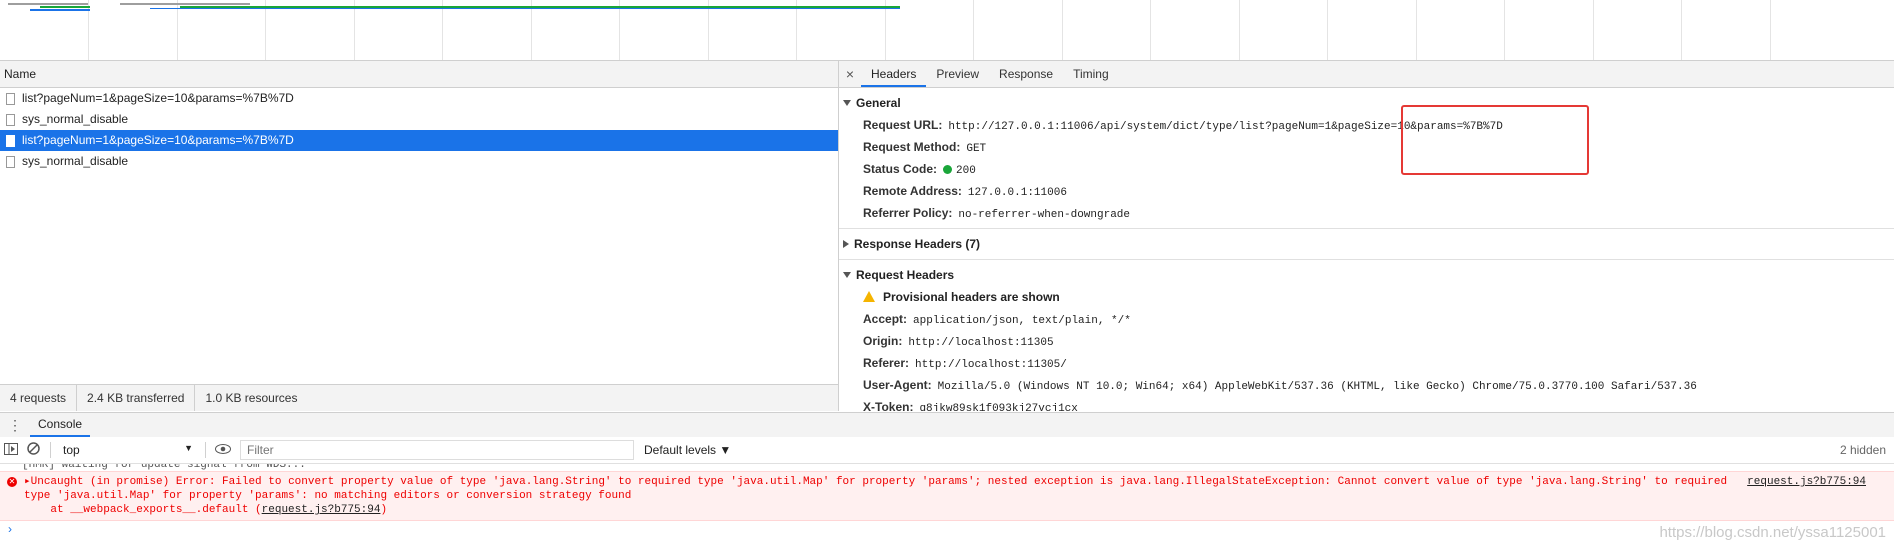 The width and height of the screenshot is (1894, 545). Describe the element at coordinates (437, 450) in the screenshot. I see `console-filter-input` at that location.